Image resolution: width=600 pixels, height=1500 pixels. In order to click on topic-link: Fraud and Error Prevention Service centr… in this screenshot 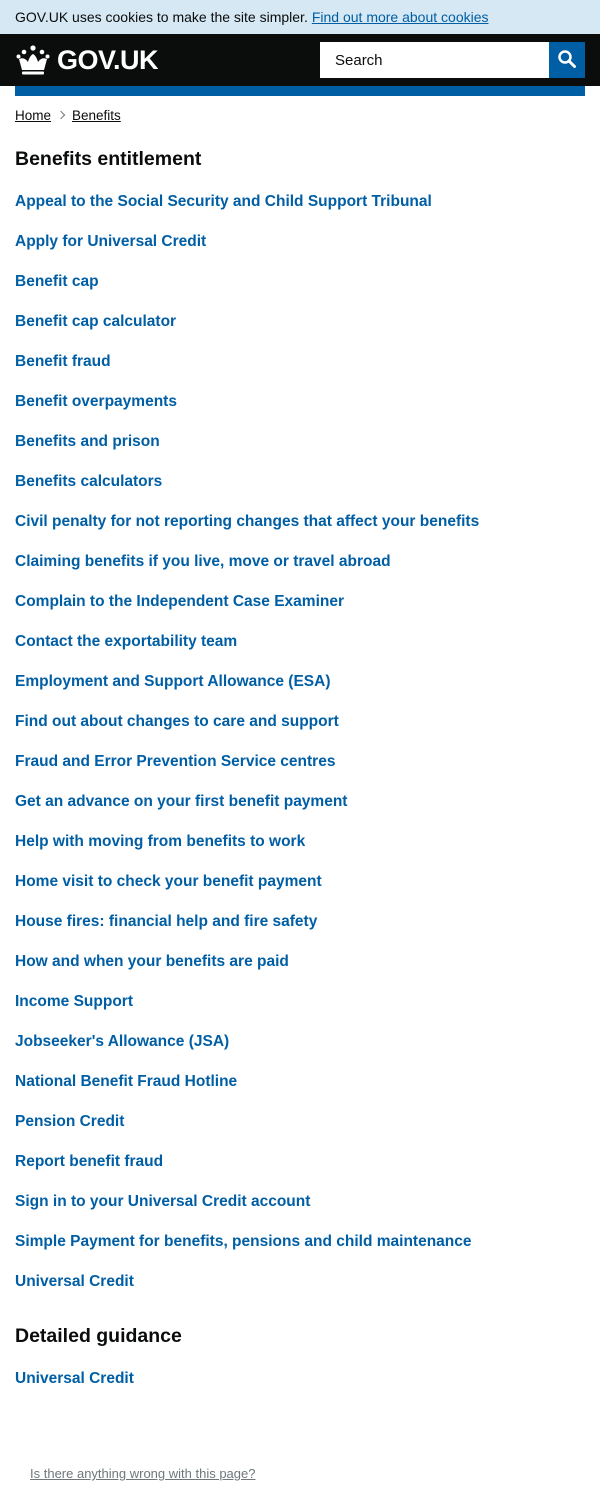, I will do `click(175, 762)`.